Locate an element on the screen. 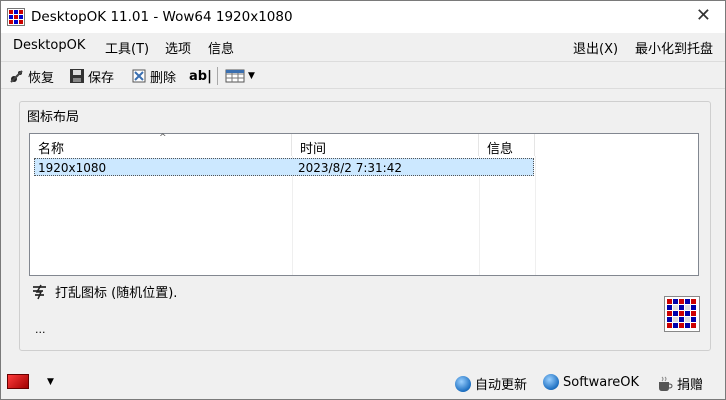 The height and width of the screenshot is (400, 726). donate-label: 捐赠 is located at coordinates (690, 385).